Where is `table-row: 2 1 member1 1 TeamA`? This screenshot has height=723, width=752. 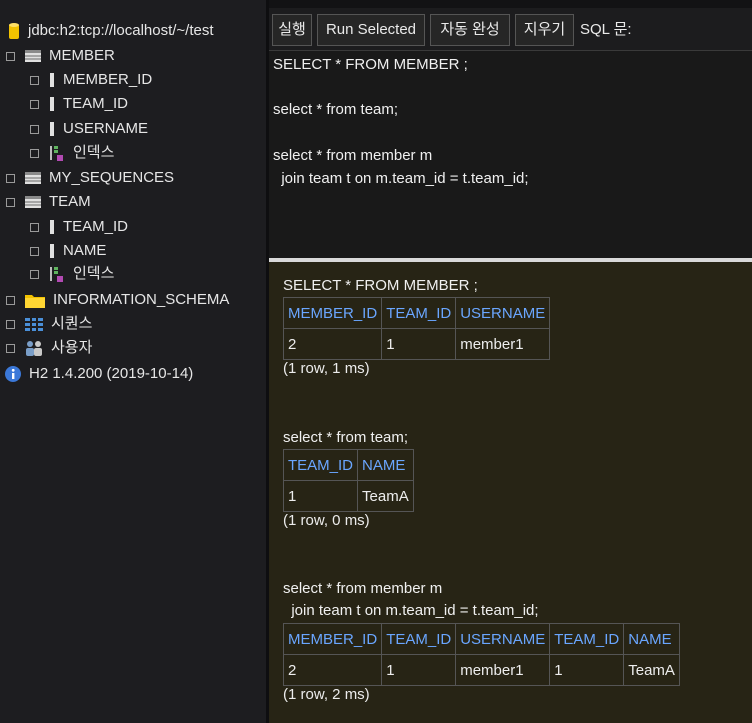 table-row: 2 1 member1 1 TeamA is located at coordinates (481, 670).